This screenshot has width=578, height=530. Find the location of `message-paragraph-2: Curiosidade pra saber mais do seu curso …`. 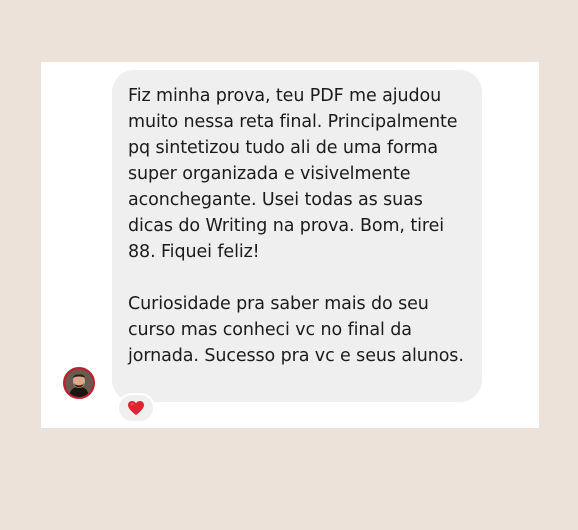

message-paragraph-2: Curiosidade pra saber mais do seu curso … is located at coordinates (296, 330).